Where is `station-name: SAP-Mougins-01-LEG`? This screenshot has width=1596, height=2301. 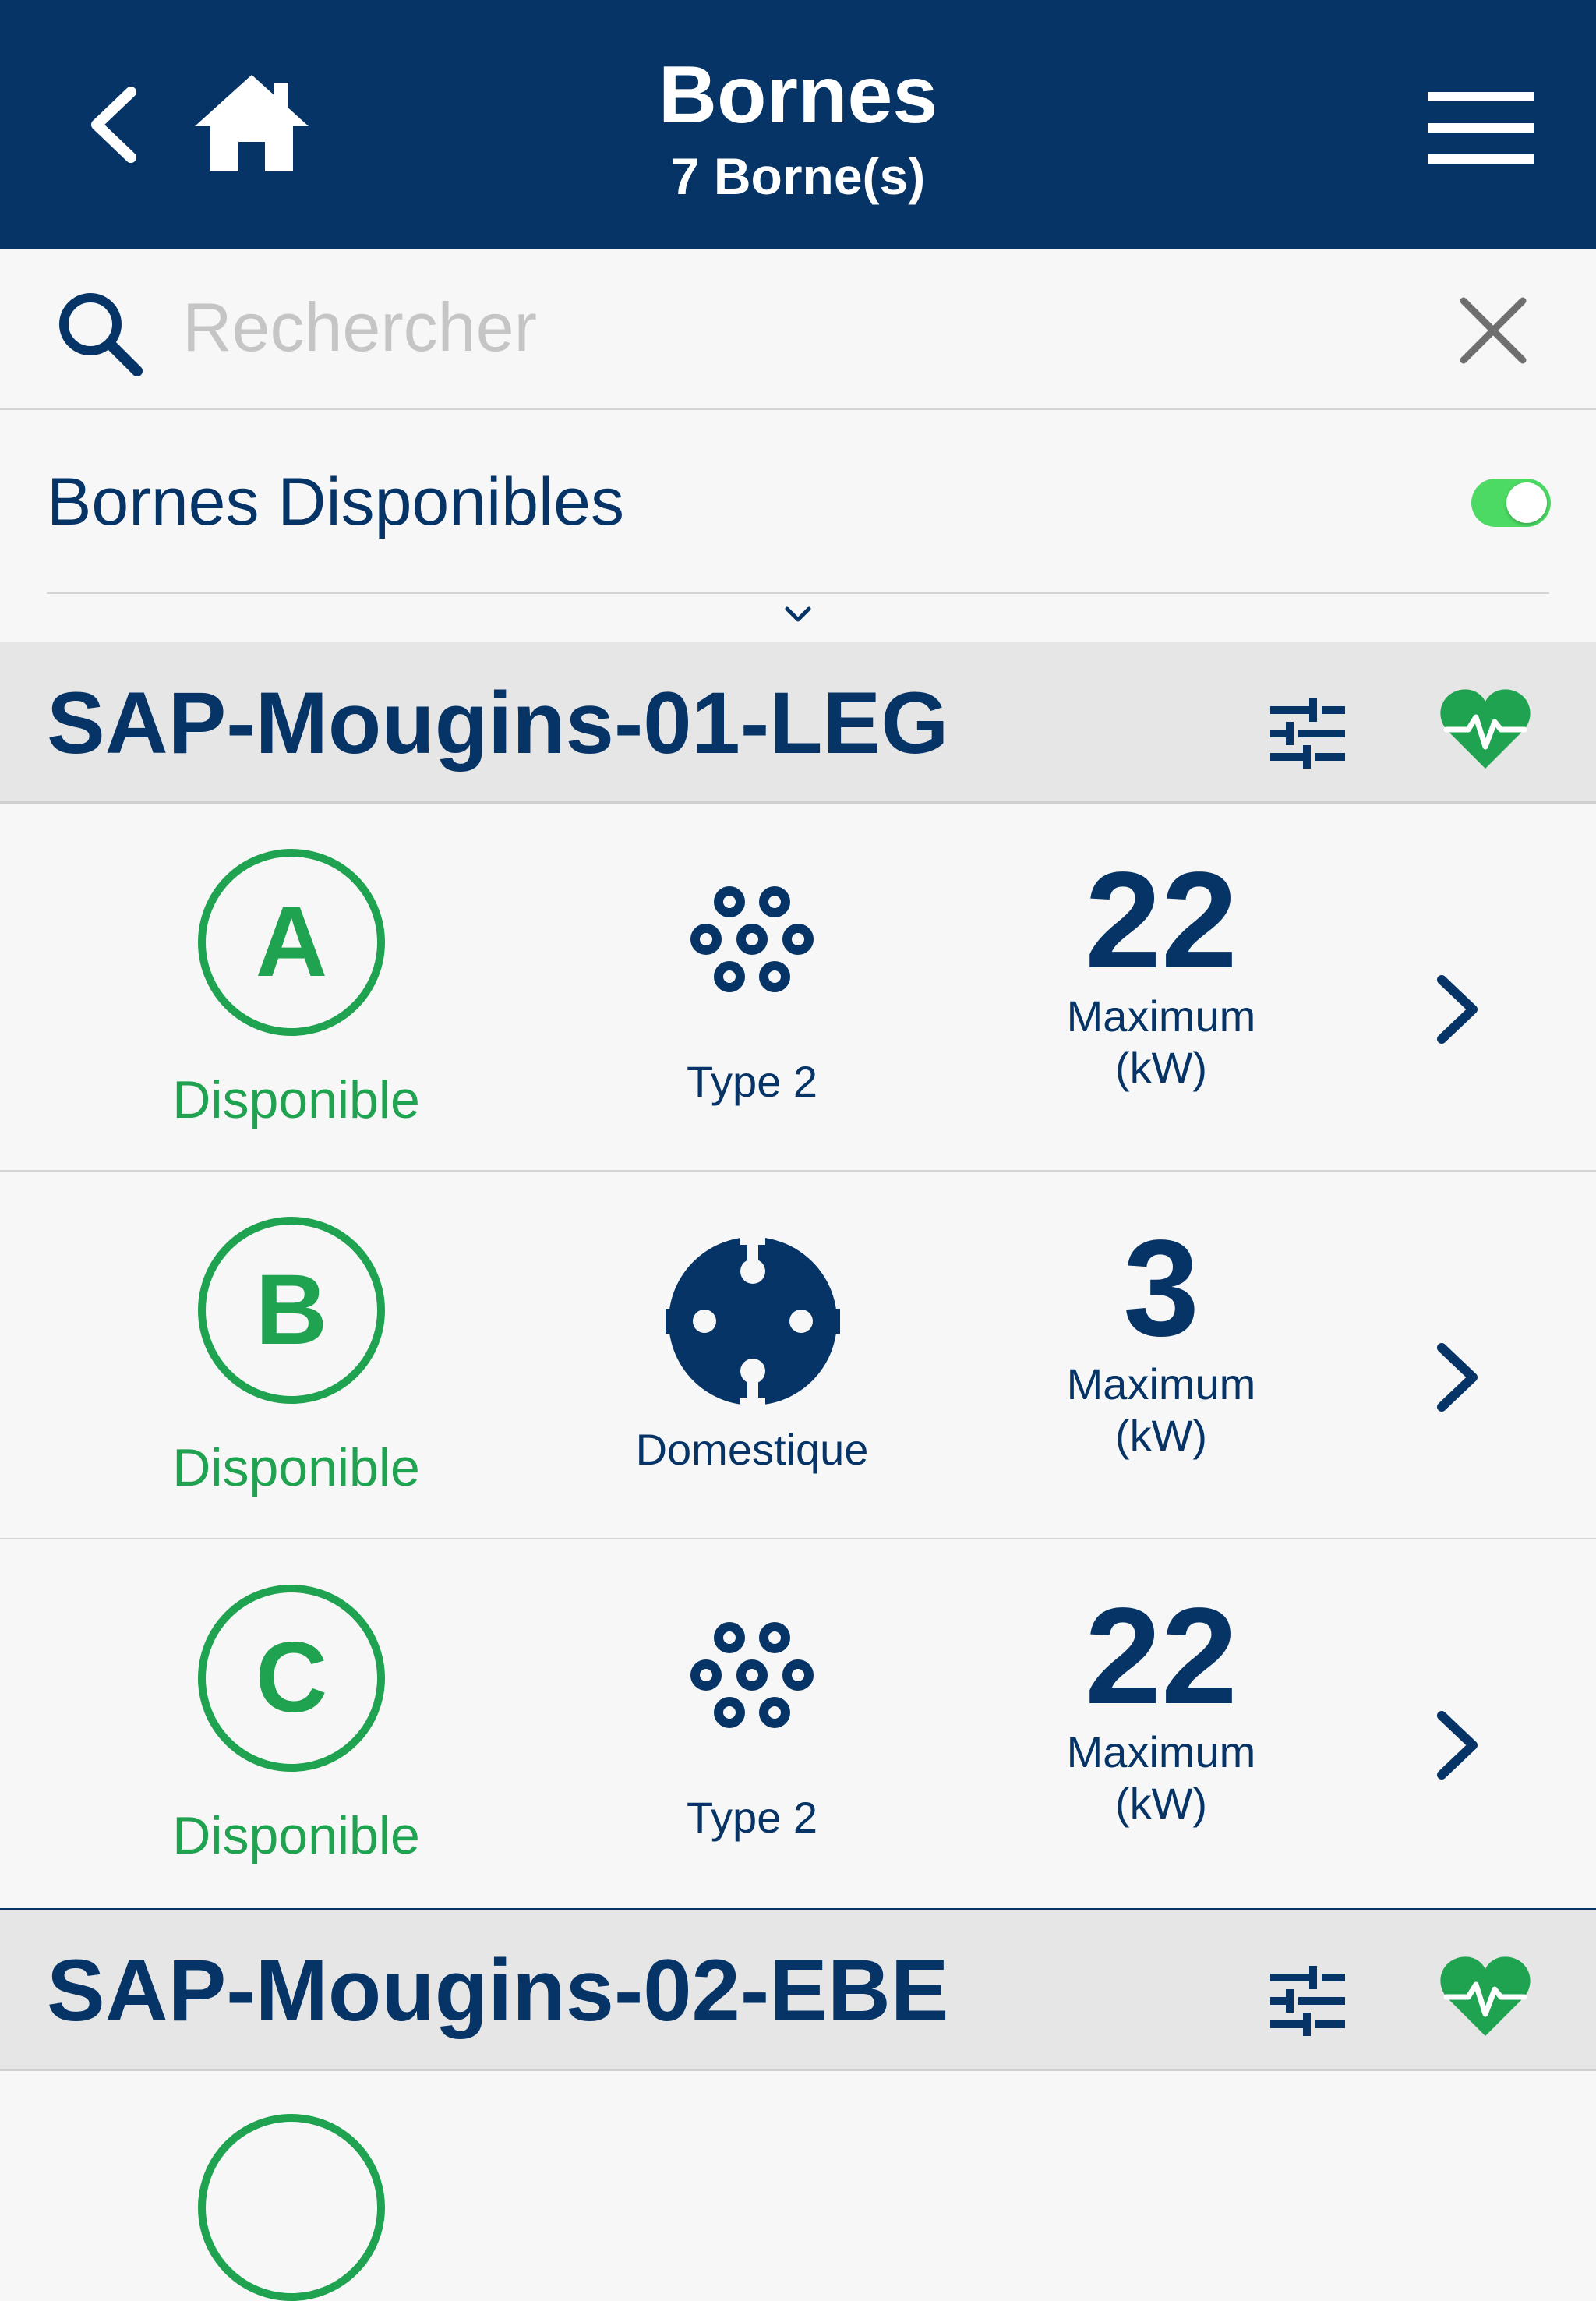 station-name: SAP-Mougins-01-LEG is located at coordinates (498, 723).